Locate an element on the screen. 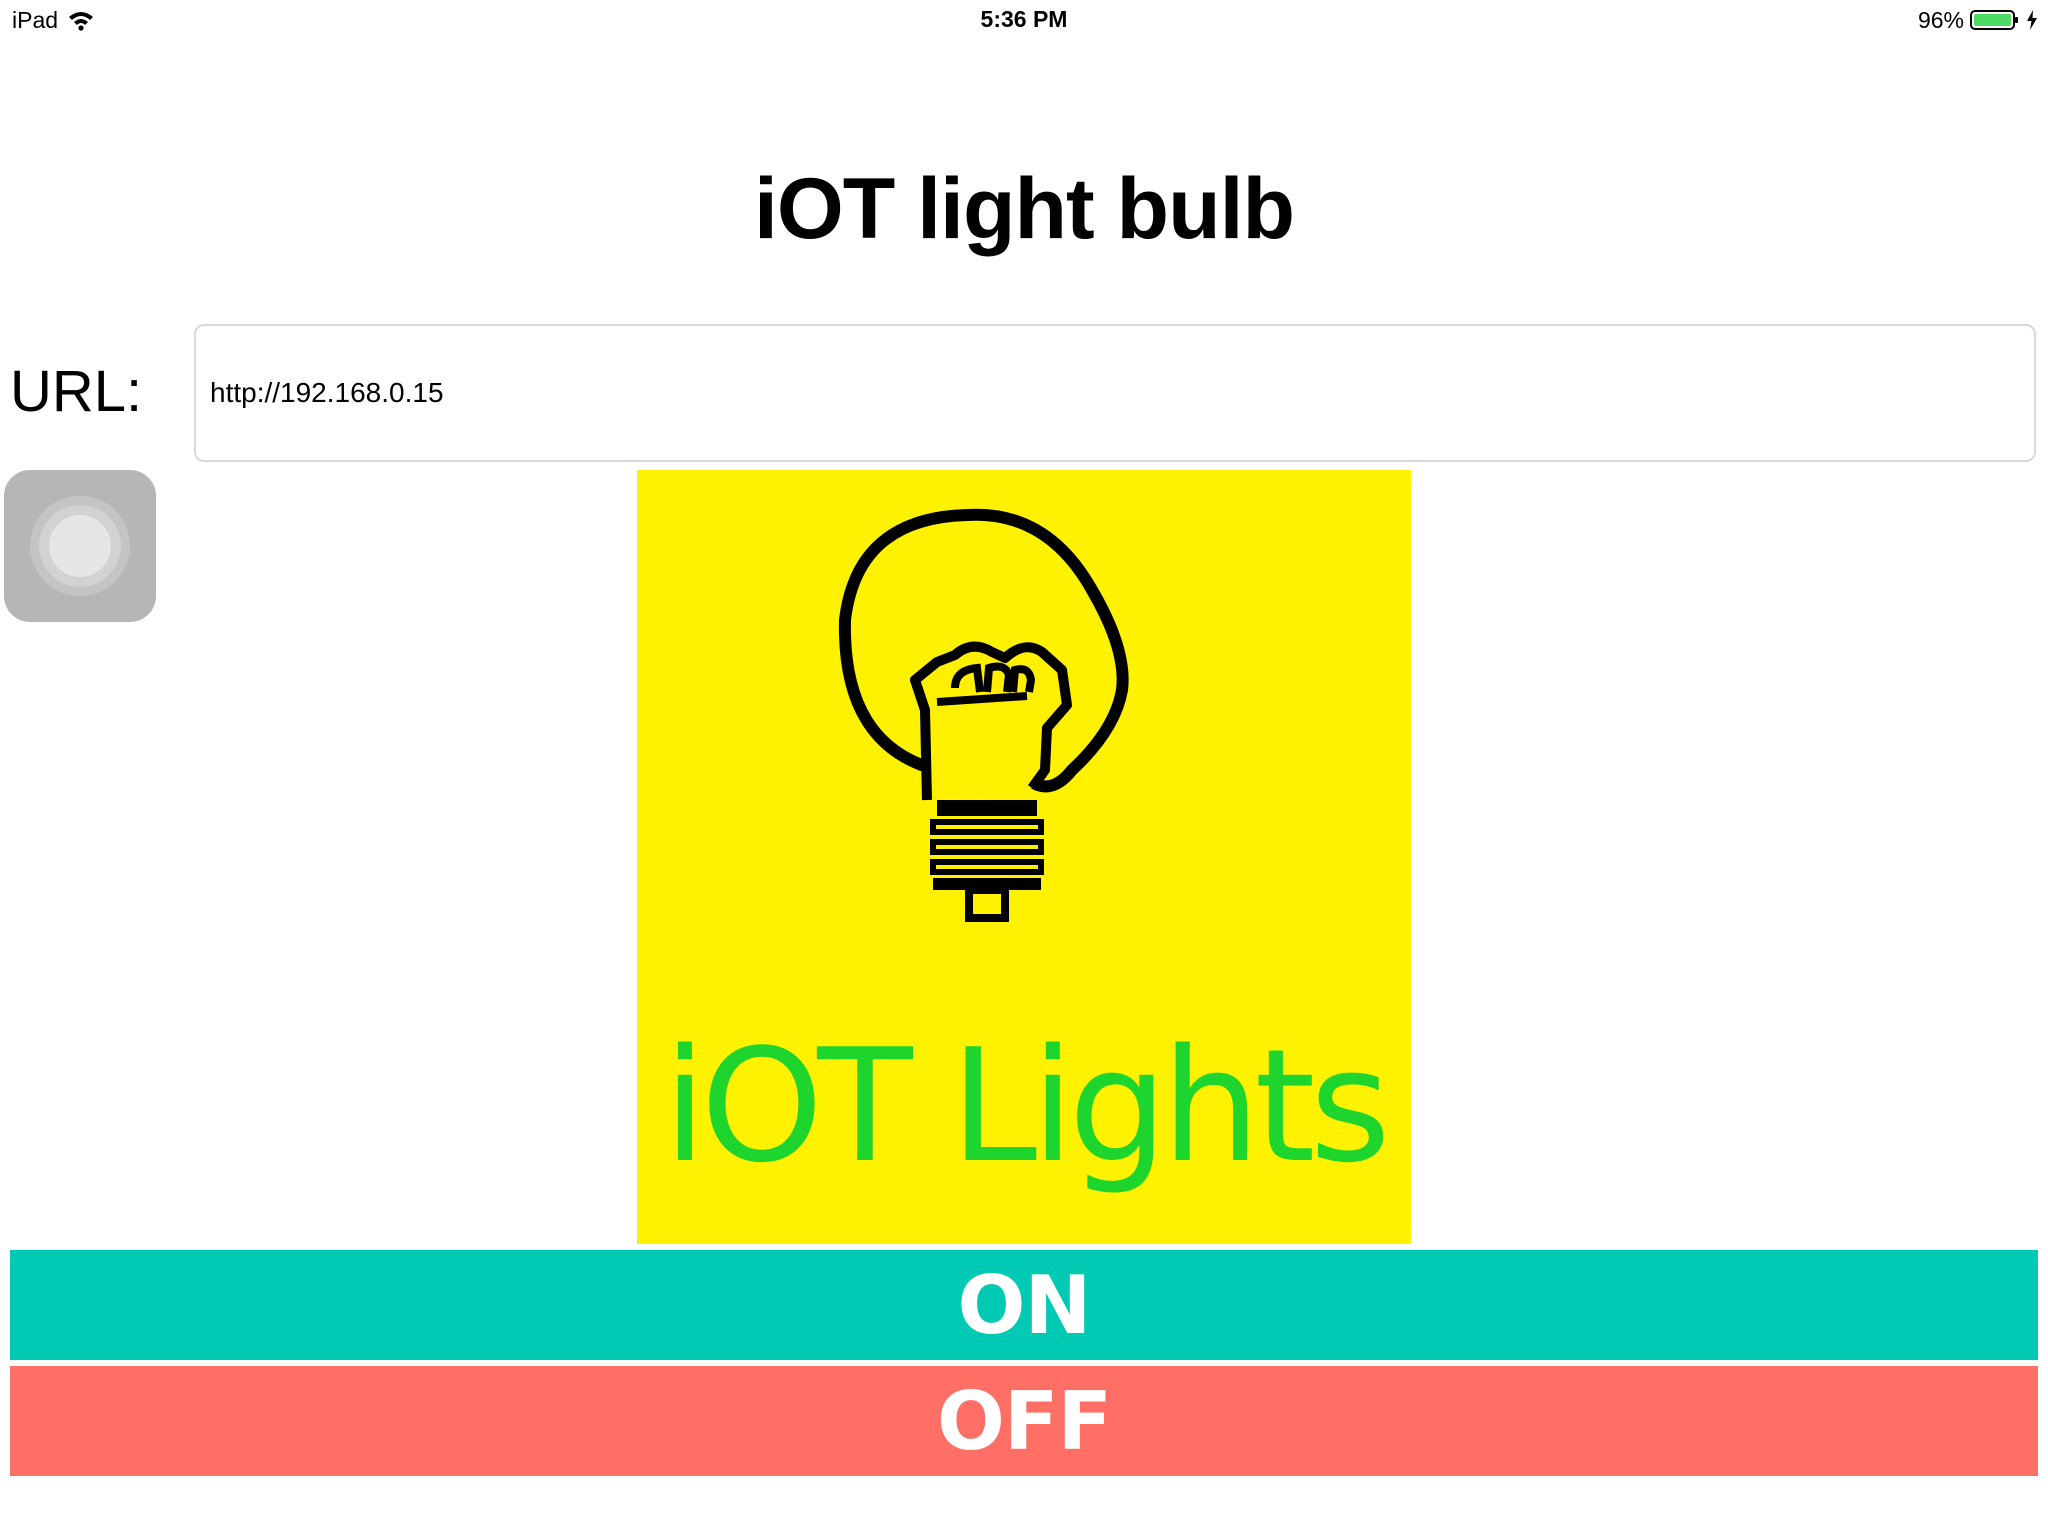 This screenshot has width=2048, height=1536. status-right: 96% is located at coordinates (1978, 20).